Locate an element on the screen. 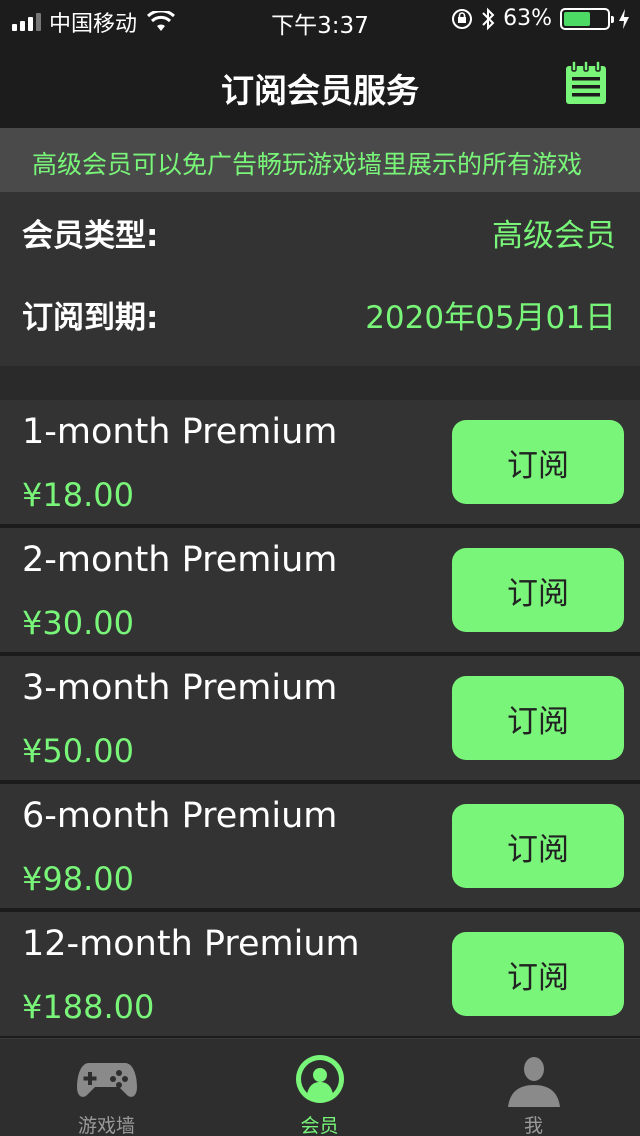 Image resolution: width=640 pixels, height=1136 pixels. tab-member: 会员 is located at coordinates (319, 1087).